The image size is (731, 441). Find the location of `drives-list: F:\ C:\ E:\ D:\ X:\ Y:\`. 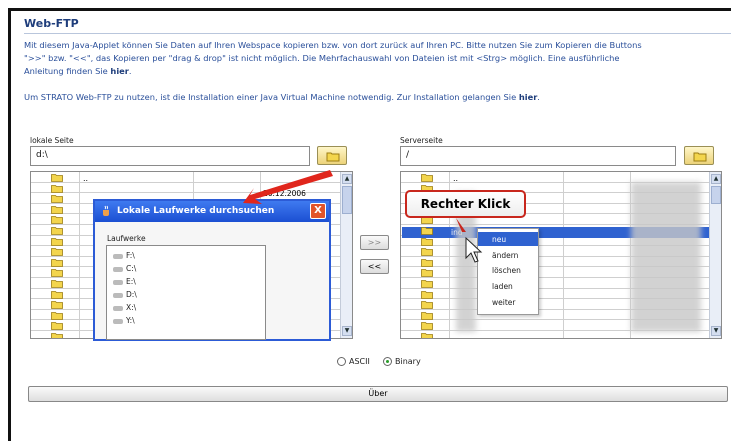

drives-list: F:\ C:\ E:\ D:\ X:\ Y:\ is located at coordinates (186, 292).